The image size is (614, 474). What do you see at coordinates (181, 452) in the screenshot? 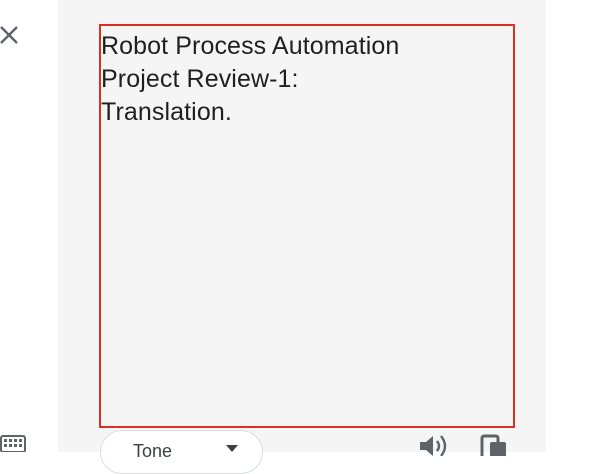
I see `tone-dropdown: Tone` at bounding box center [181, 452].